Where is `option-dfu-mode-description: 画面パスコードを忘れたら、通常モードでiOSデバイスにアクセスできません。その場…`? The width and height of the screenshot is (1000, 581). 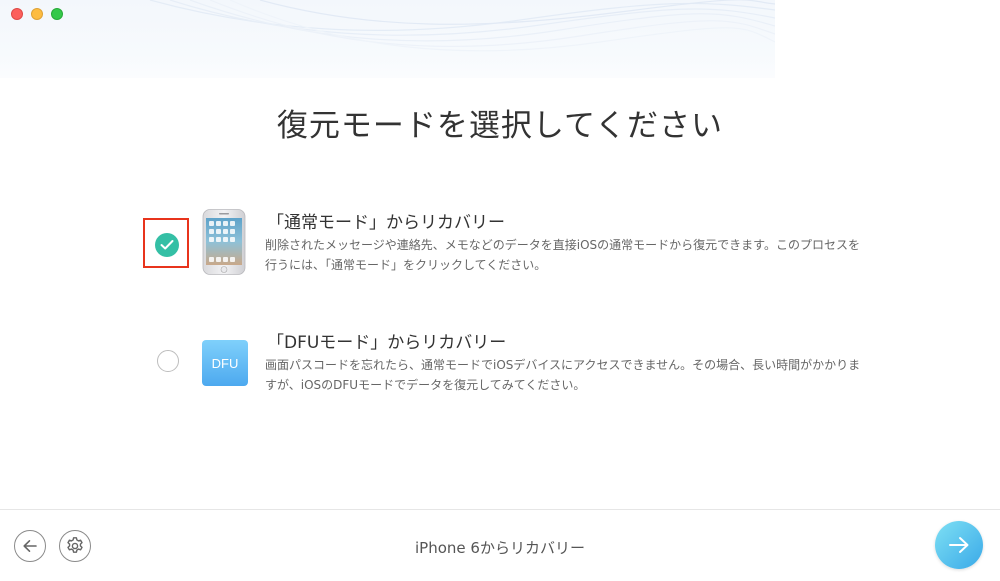 option-dfu-mode-description: 画面パスコードを忘れたら、通常モードでiOSデバイスにアクセスできません。その場… is located at coordinates (563, 375).